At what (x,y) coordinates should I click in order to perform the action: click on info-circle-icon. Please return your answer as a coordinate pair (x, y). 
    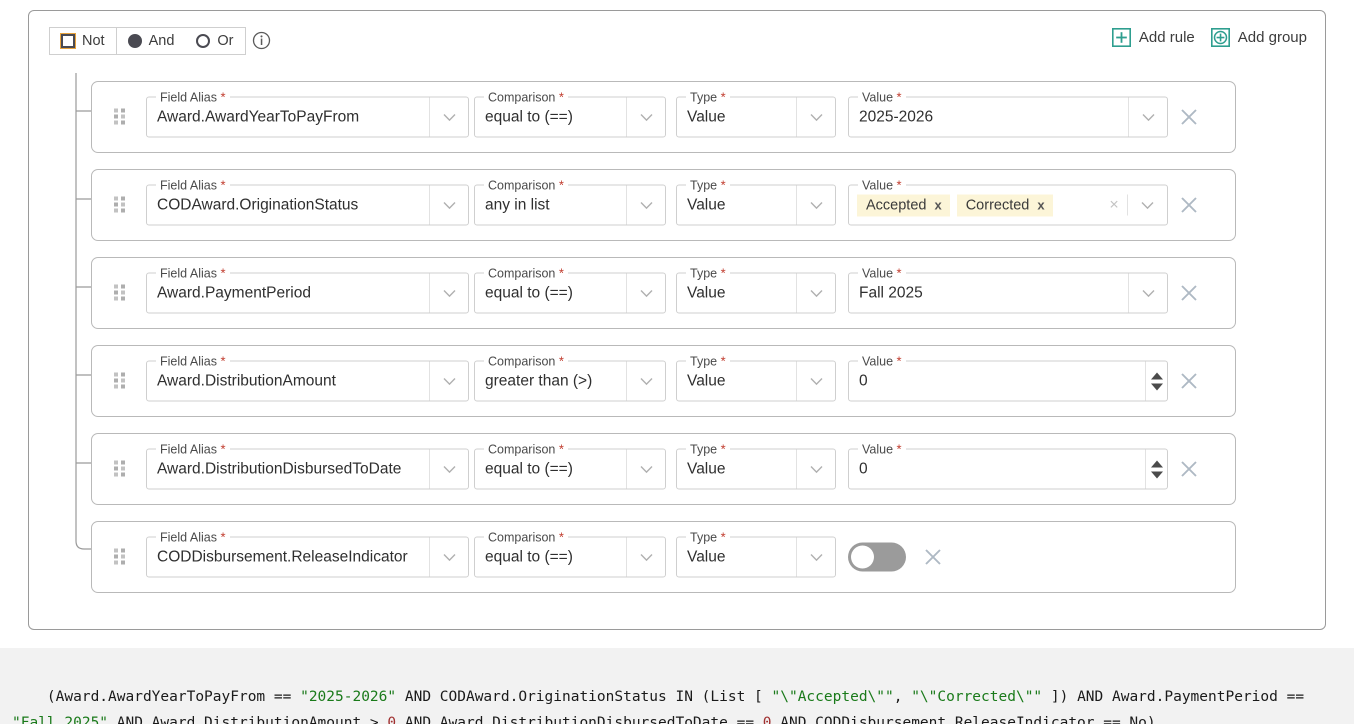
    Looking at the image, I should click on (261, 40).